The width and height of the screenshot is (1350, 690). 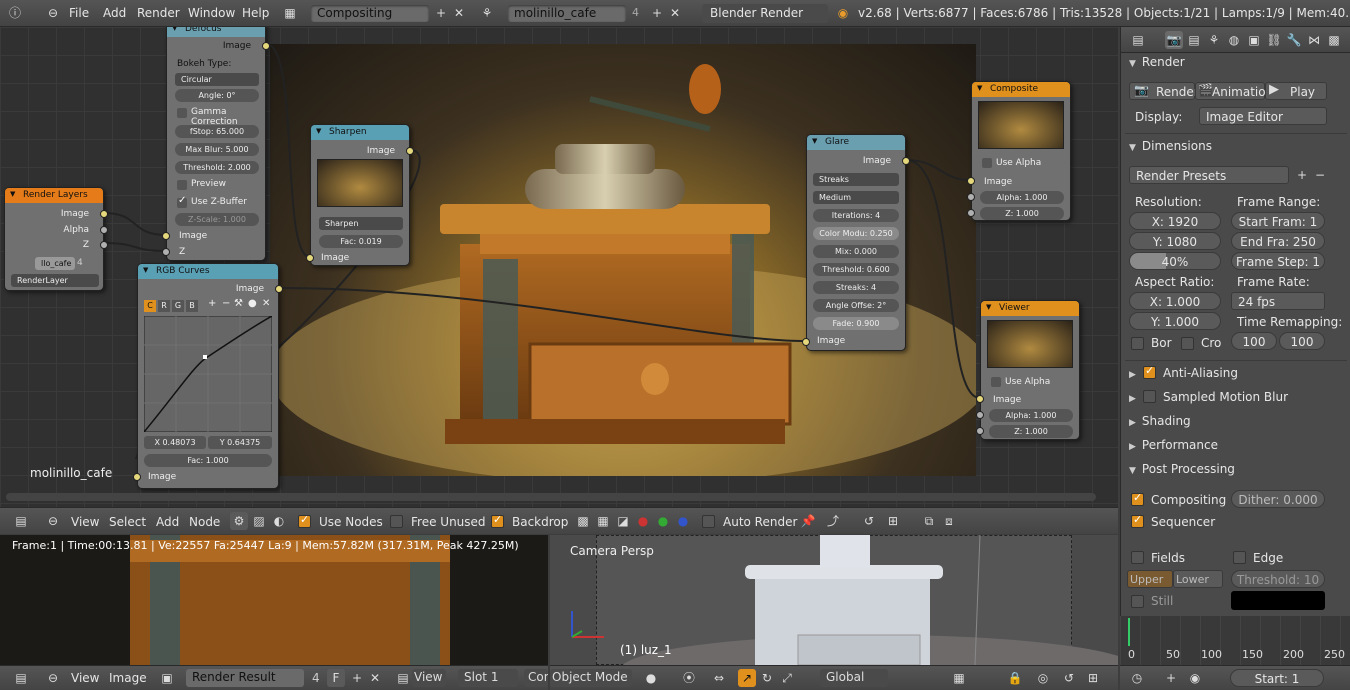 What do you see at coordinates (856, 287) in the screenshot?
I see `glare-streaks-field: Streaks: 4` at bounding box center [856, 287].